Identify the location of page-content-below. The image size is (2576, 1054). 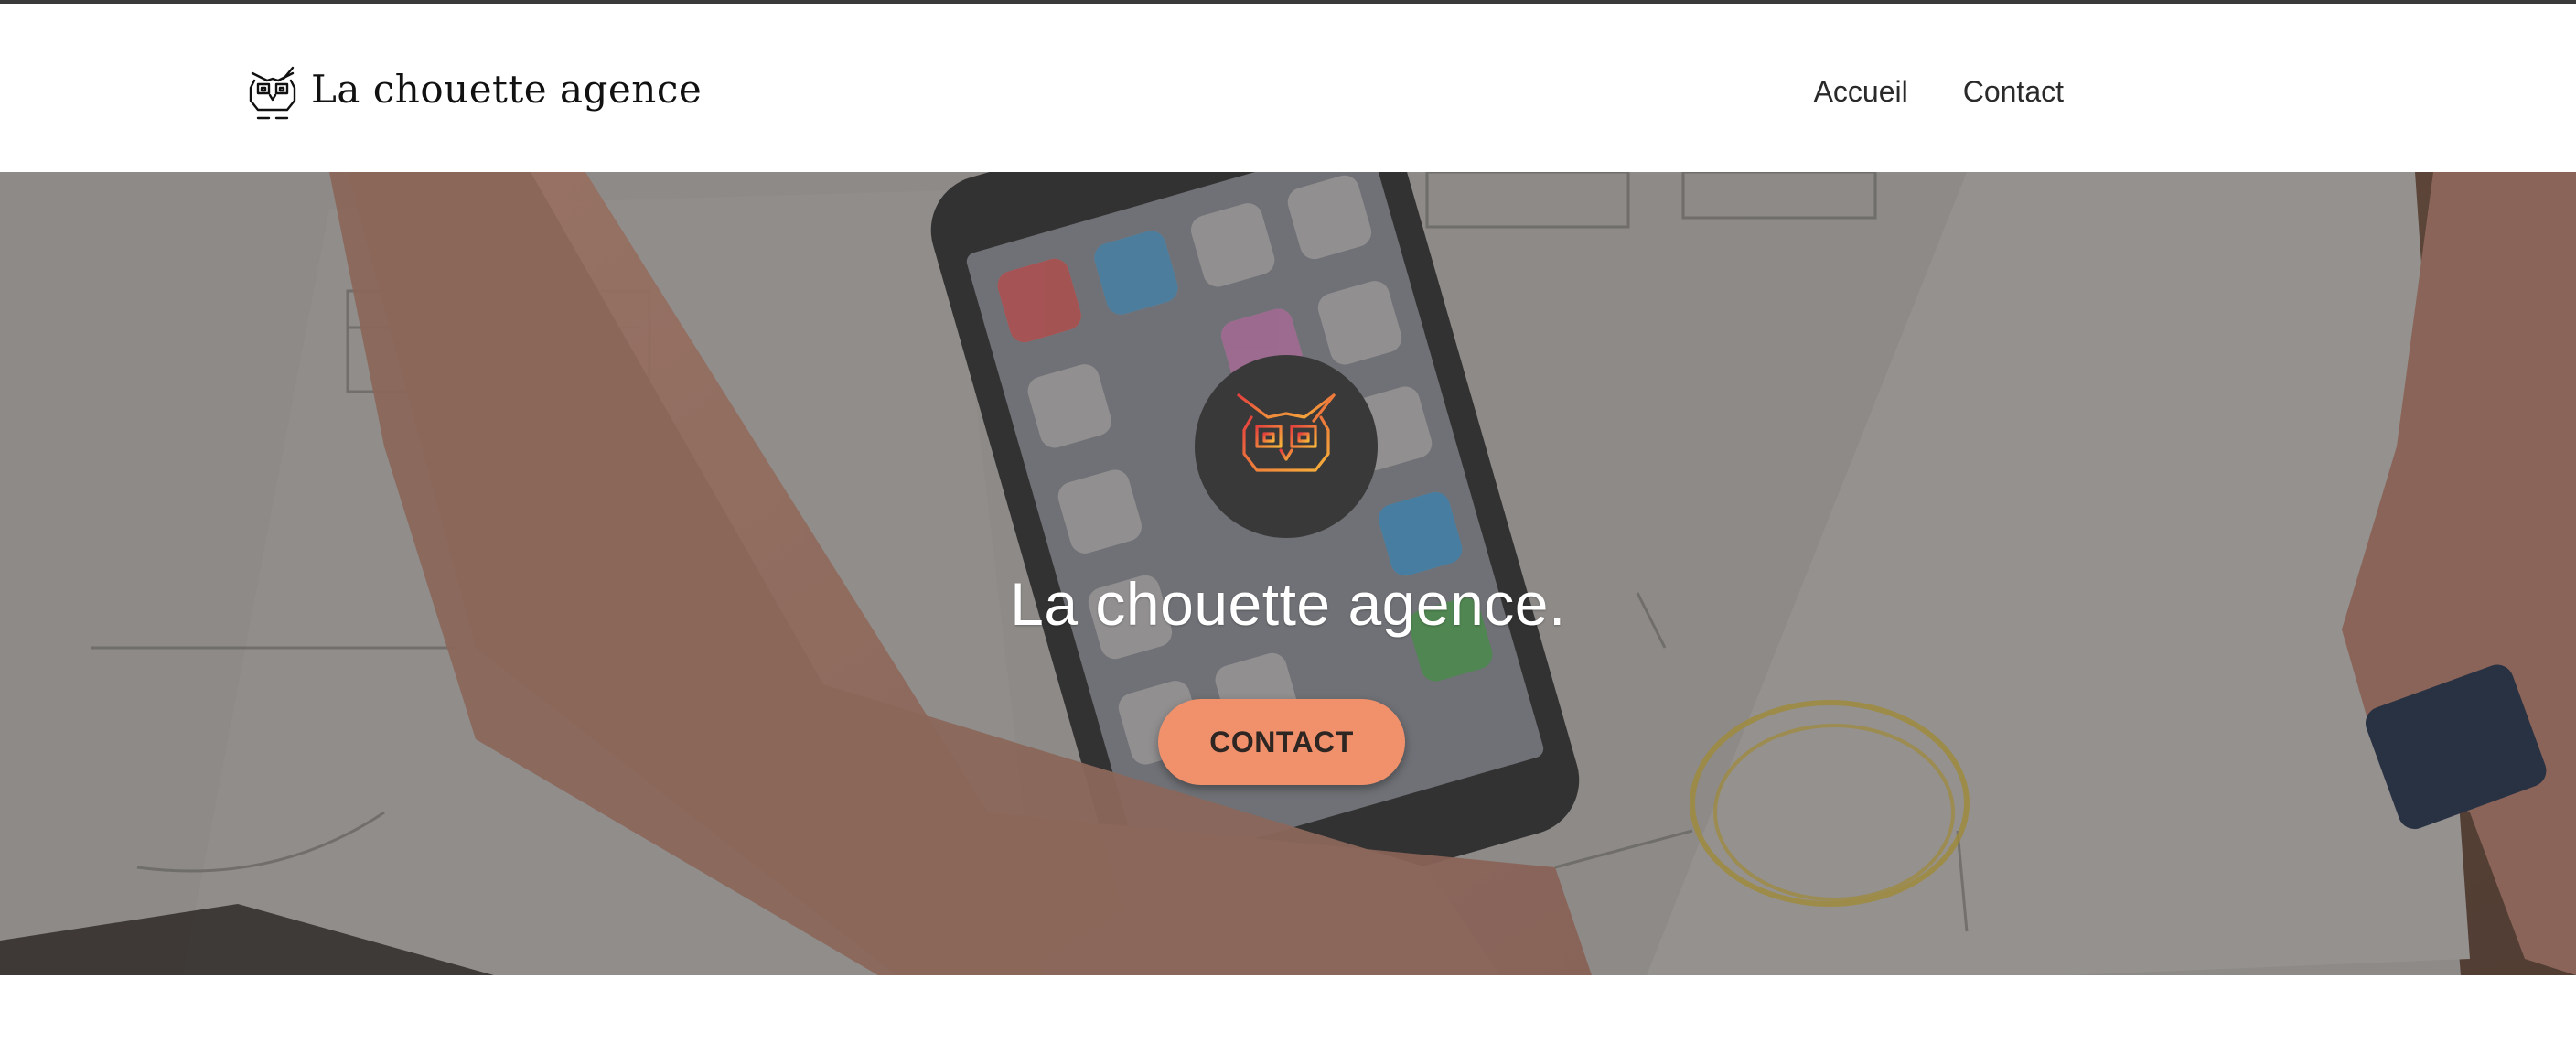
(1288, 1014).